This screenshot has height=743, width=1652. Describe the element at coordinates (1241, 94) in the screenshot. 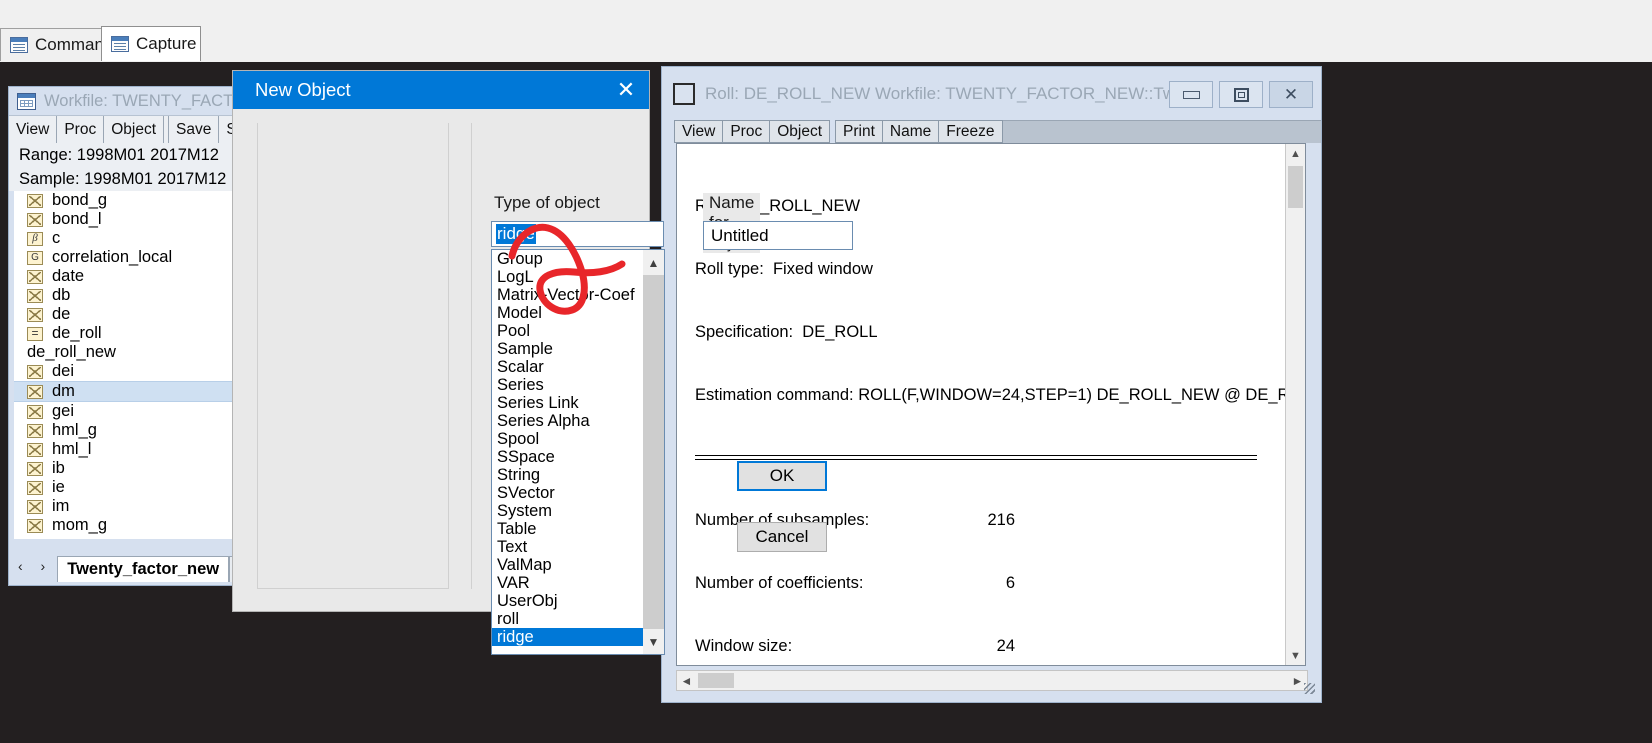

I see `maximize-button` at that location.